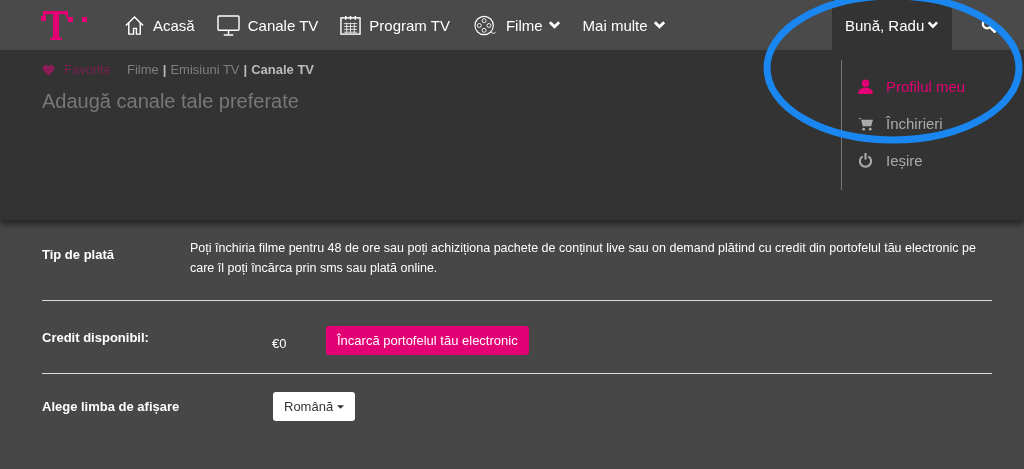 The width and height of the screenshot is (1024, 469). I want to click on cart-icon, so click(865, 123).